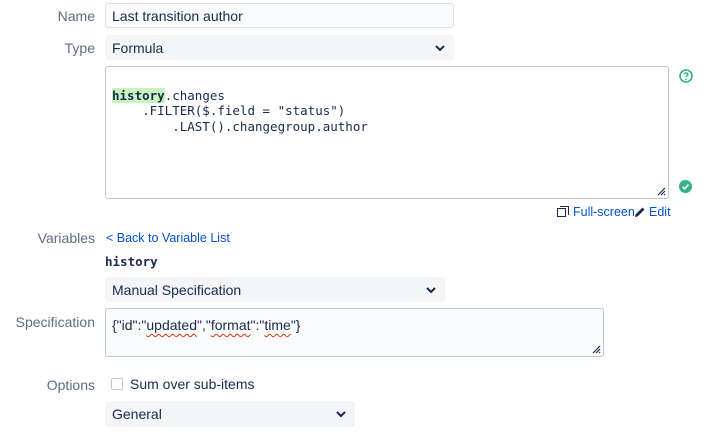  Describe the element at coordinates (206, 325) in the screenshot. I see `specification-text: {"id":"updated","format":"time"}` at that location.